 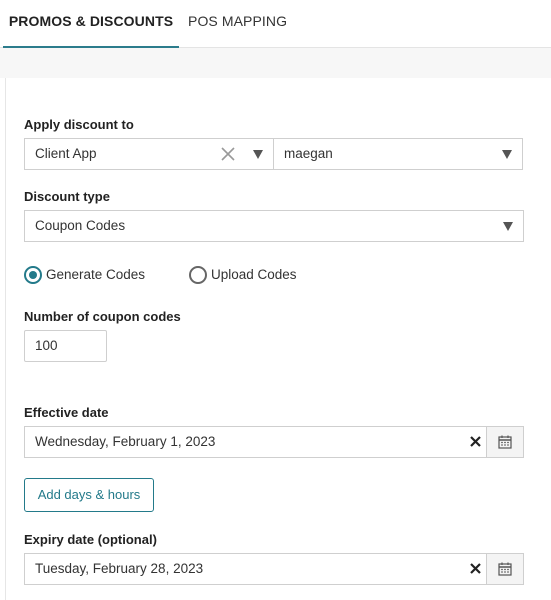 I want to click on tab-pos-mapping: POS MAPPING, so click(x=237, y=24).